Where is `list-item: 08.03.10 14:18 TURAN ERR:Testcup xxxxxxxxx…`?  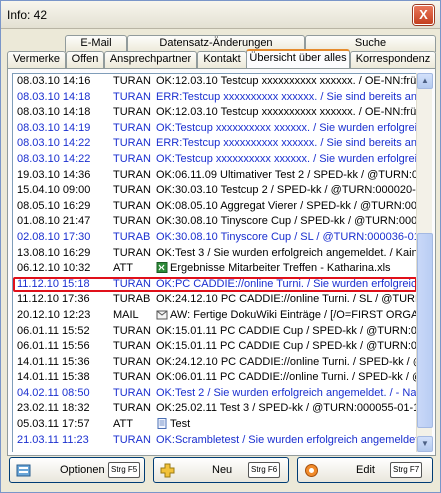 list-item: 08.03.10 14:18 TURAN ERR:Testcup xxxxxxxxx… is located at coordinates (215, 98).